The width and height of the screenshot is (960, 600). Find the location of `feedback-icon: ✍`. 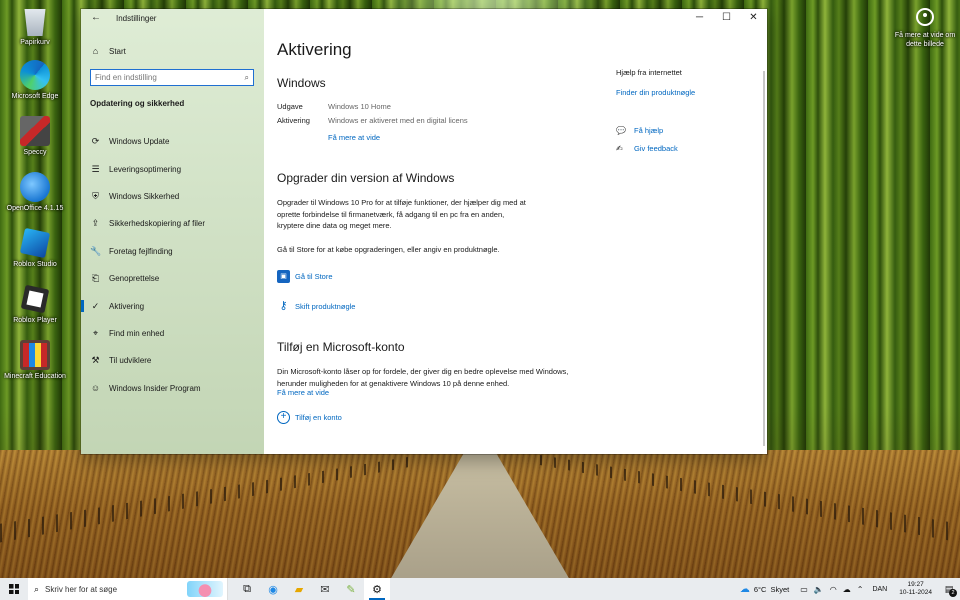

feedback-icon: ✍ is located at coordinates (619, 148).